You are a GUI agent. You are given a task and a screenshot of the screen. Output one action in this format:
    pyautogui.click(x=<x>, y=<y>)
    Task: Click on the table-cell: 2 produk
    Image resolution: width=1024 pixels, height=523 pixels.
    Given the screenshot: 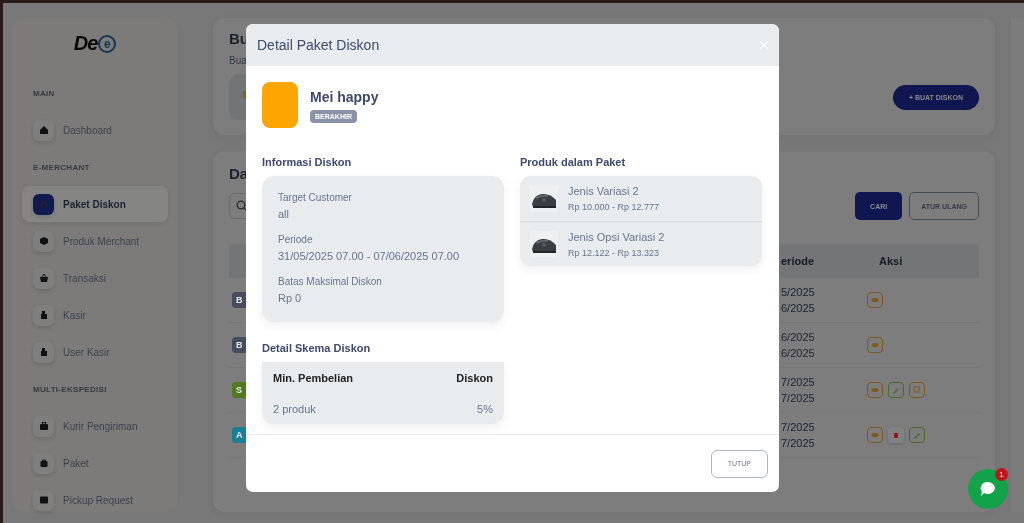 What is the action you would take?
    pyautogui.click(x=294, y=409)
    